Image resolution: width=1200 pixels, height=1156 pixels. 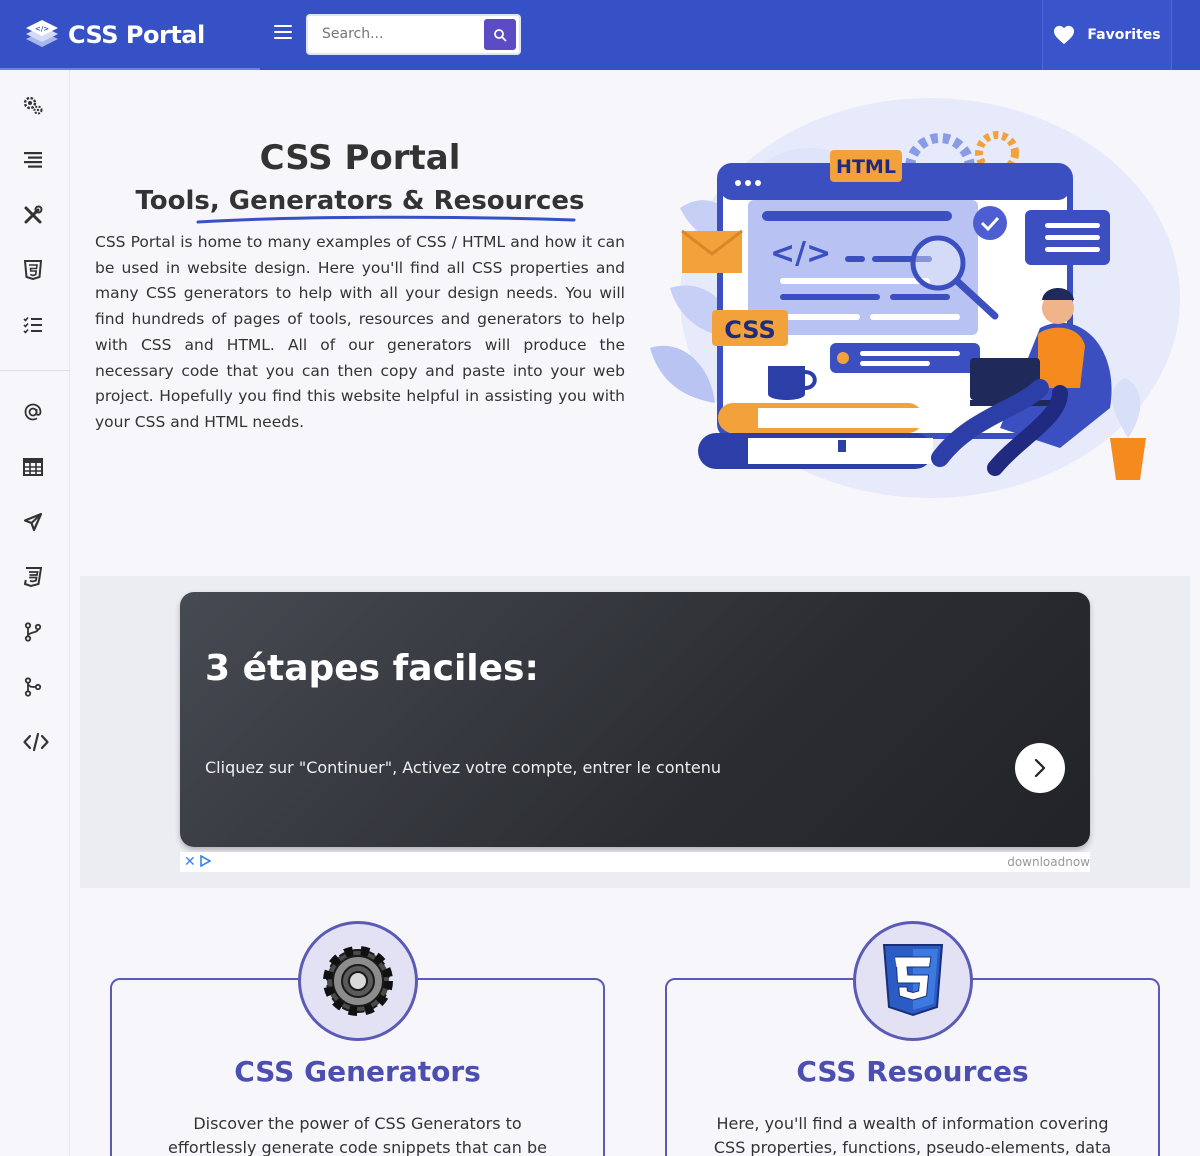 I want to click on heart-icon, so click(x=1064, y=35).